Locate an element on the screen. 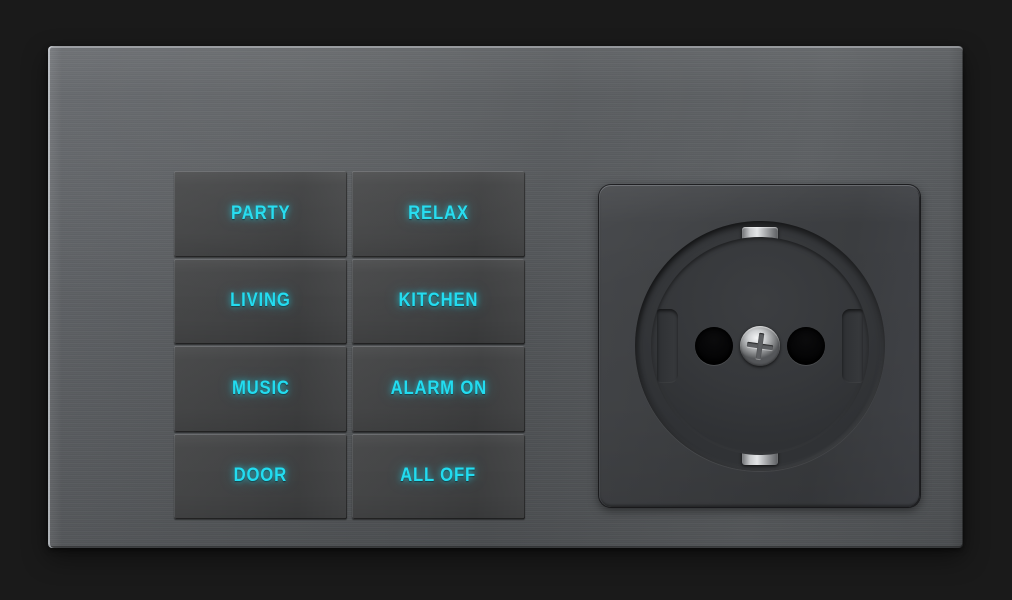  button-label: KITCHEN is located at coordinates (438, 301).